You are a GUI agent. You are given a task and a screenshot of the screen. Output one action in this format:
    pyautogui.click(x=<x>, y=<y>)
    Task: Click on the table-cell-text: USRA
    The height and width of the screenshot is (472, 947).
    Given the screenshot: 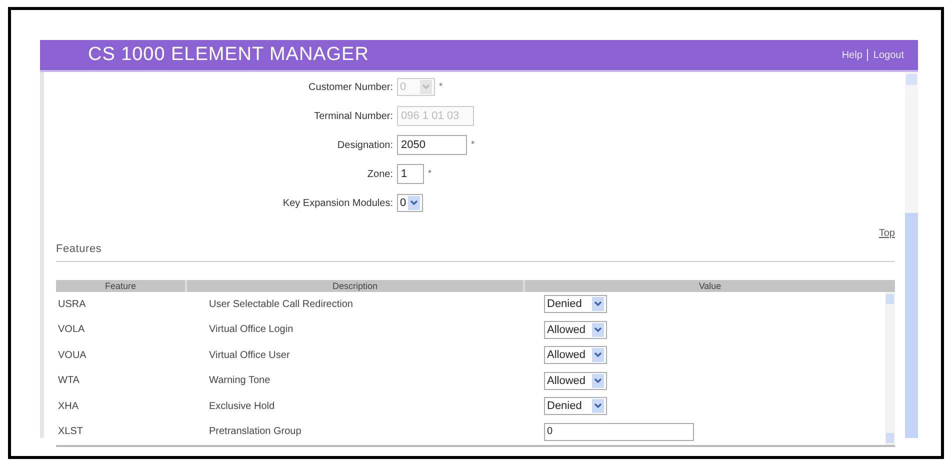 What is the action you would take?
    pyautogui.click(x=72, y=305)
    